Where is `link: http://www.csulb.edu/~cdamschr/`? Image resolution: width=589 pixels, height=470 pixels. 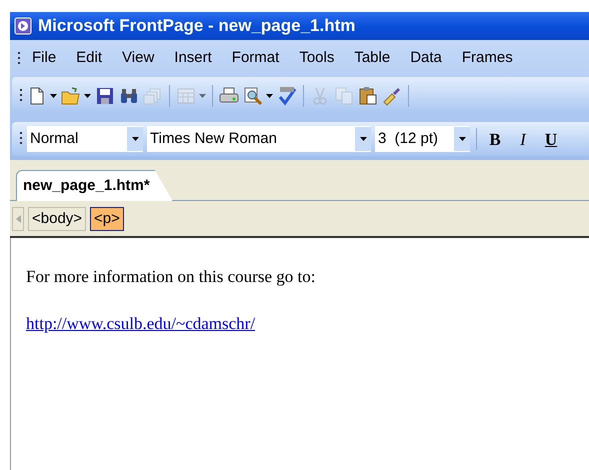
link: http://www.csulb.edu/~cdamschr/ is located at coordinates (141, 323).